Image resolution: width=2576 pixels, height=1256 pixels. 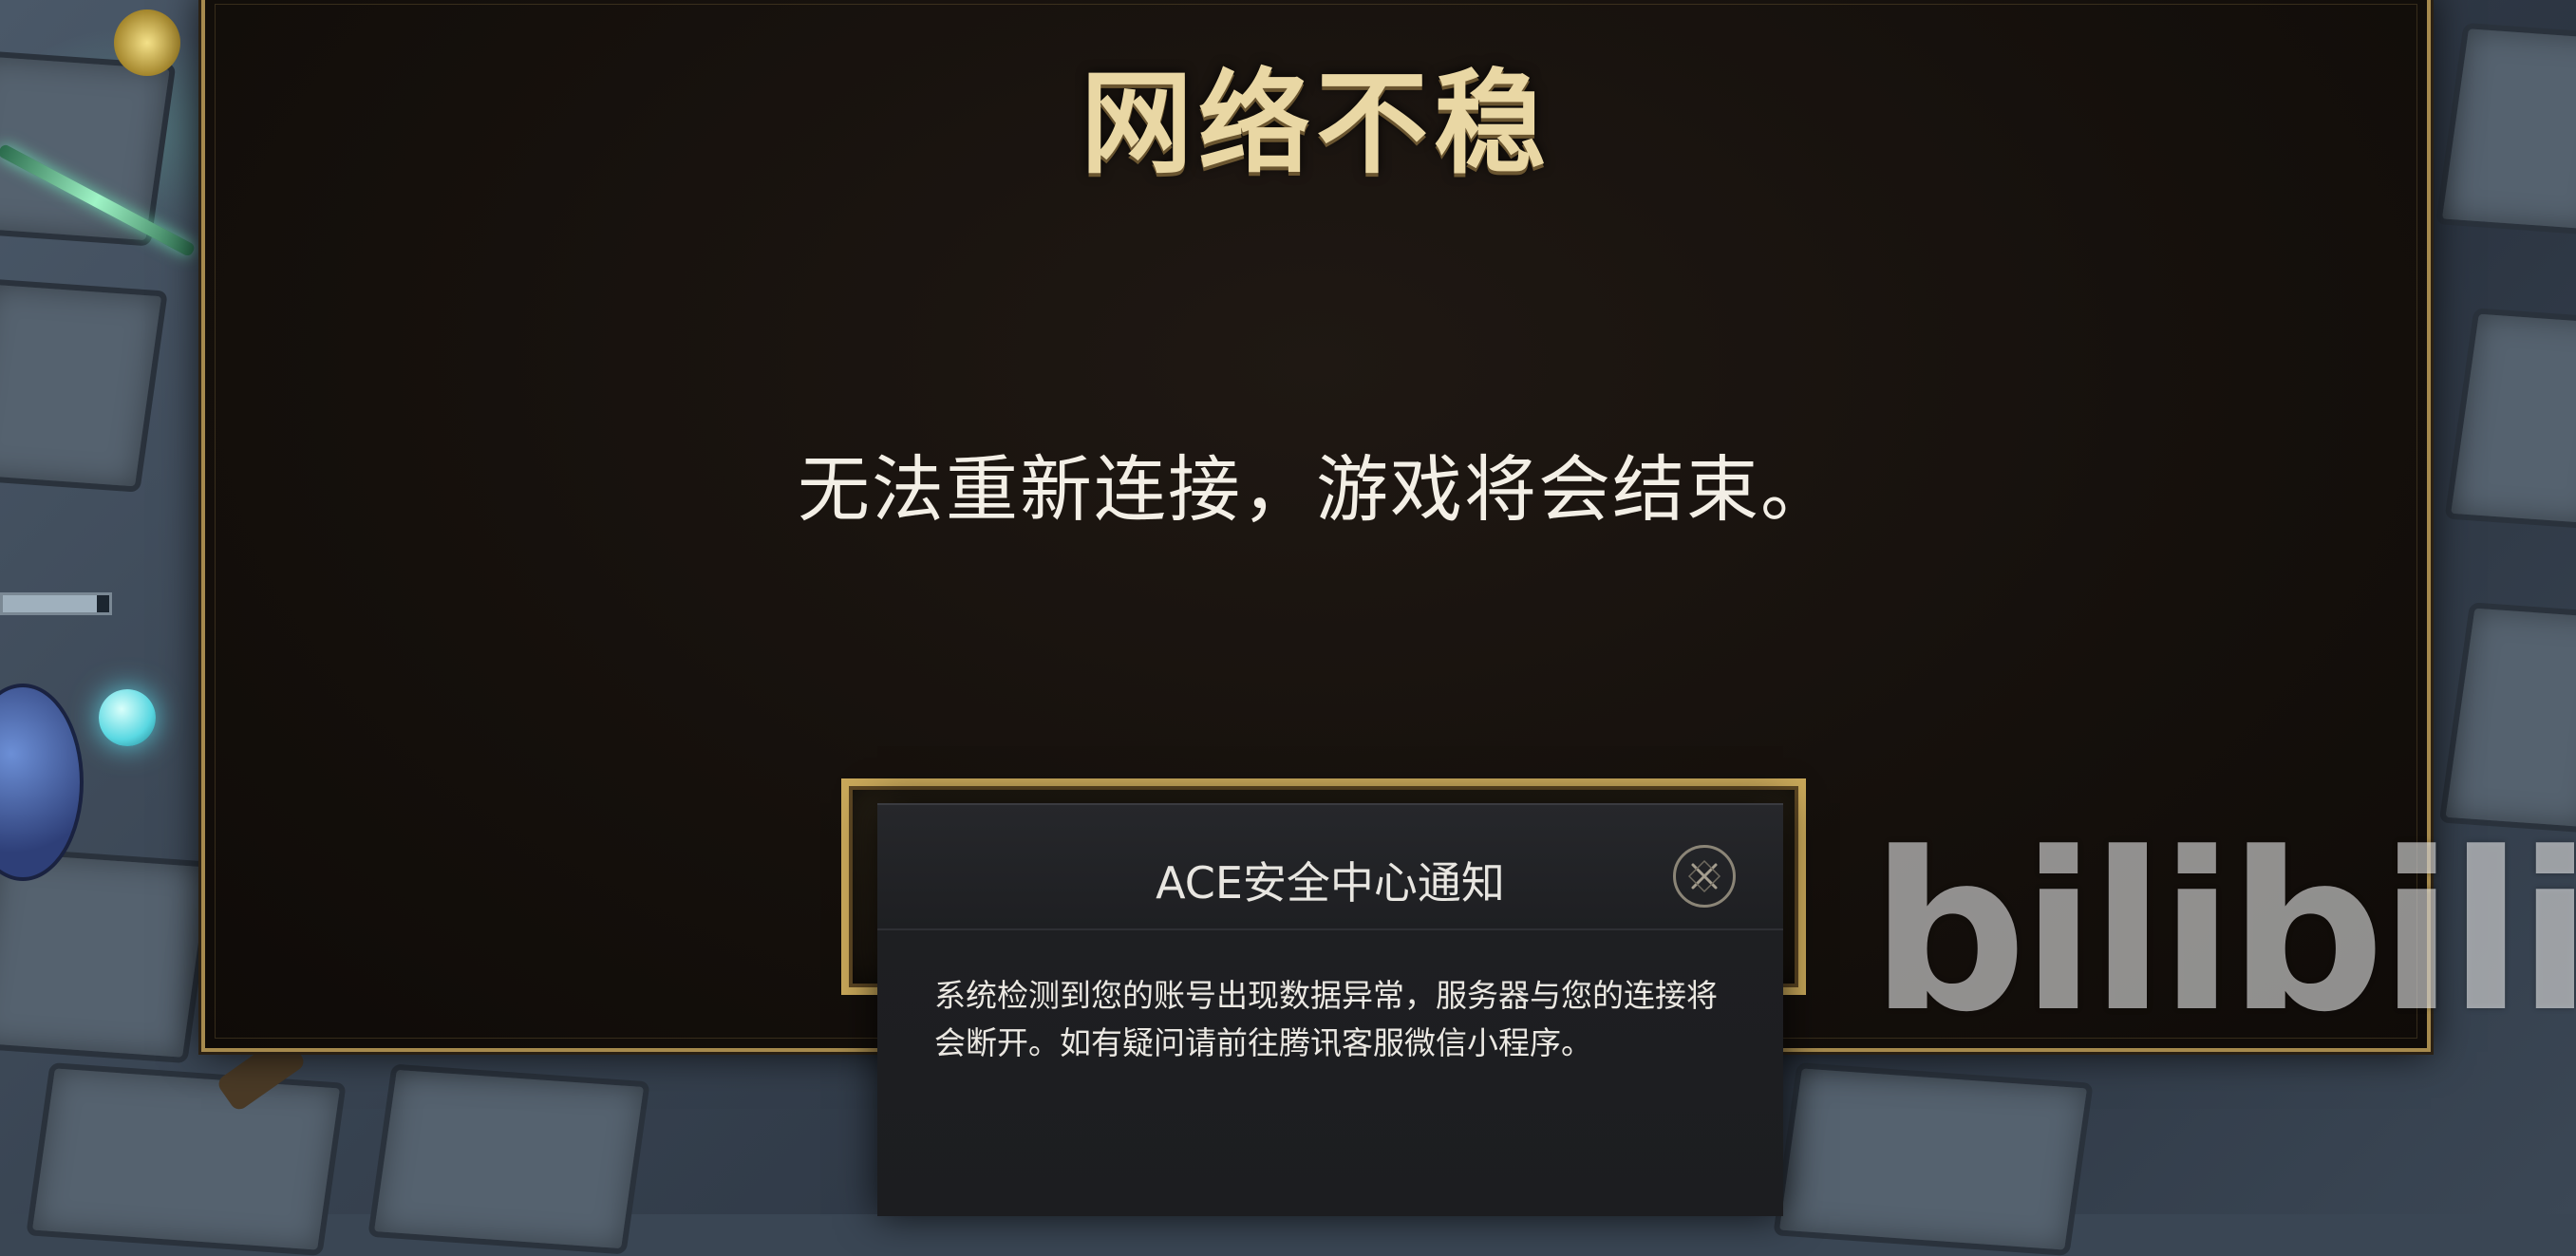 I want to click on gold-ornament, so click(x=147, y=42).